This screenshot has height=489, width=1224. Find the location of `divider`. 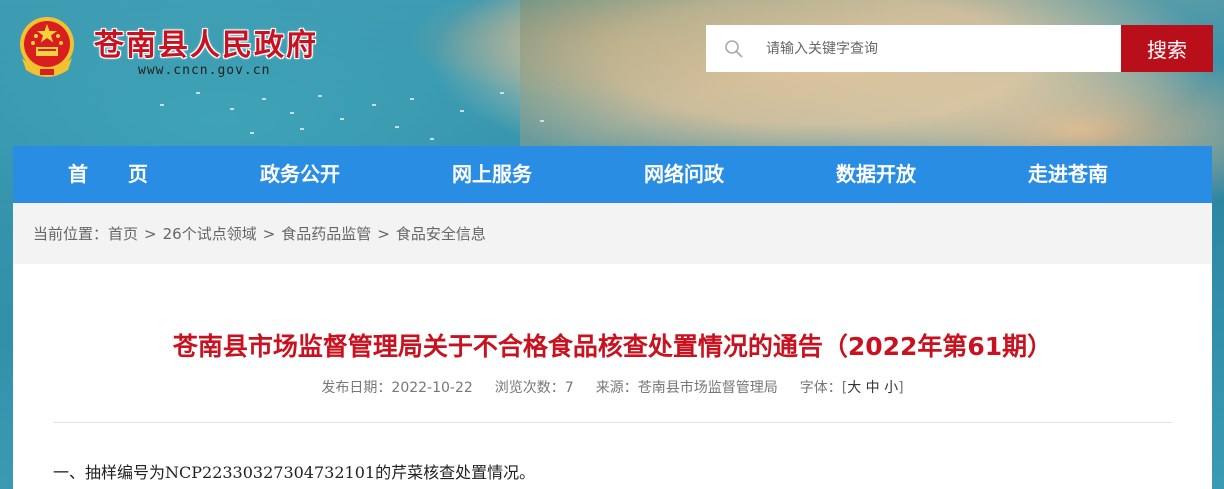

divider is located at coordinates (612, 422).